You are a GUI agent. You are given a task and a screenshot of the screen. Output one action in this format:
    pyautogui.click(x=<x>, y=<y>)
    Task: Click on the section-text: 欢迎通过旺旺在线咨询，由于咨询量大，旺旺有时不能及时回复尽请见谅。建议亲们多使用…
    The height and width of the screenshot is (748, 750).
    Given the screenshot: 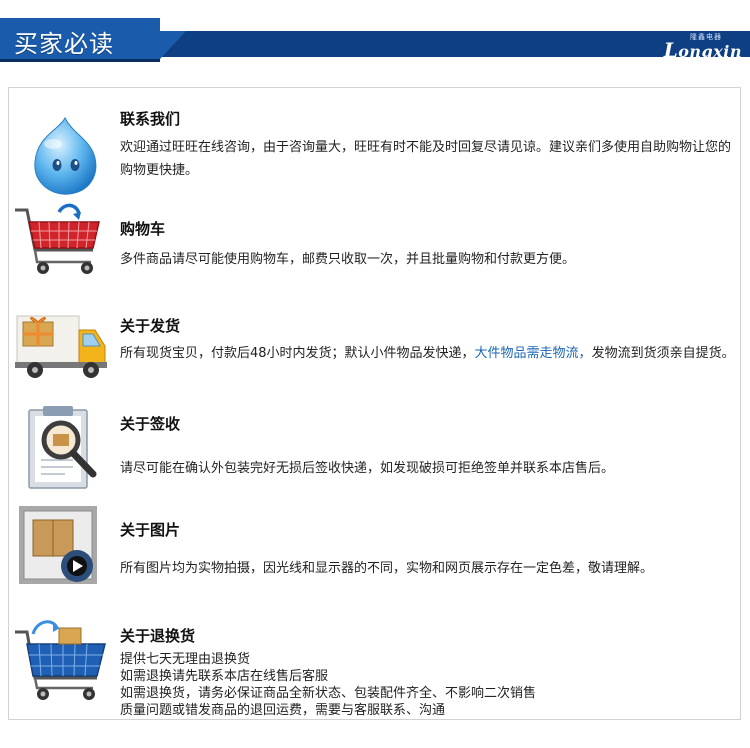 What is the action you would take?
    pyautogui.click(x=426, y=159)
    